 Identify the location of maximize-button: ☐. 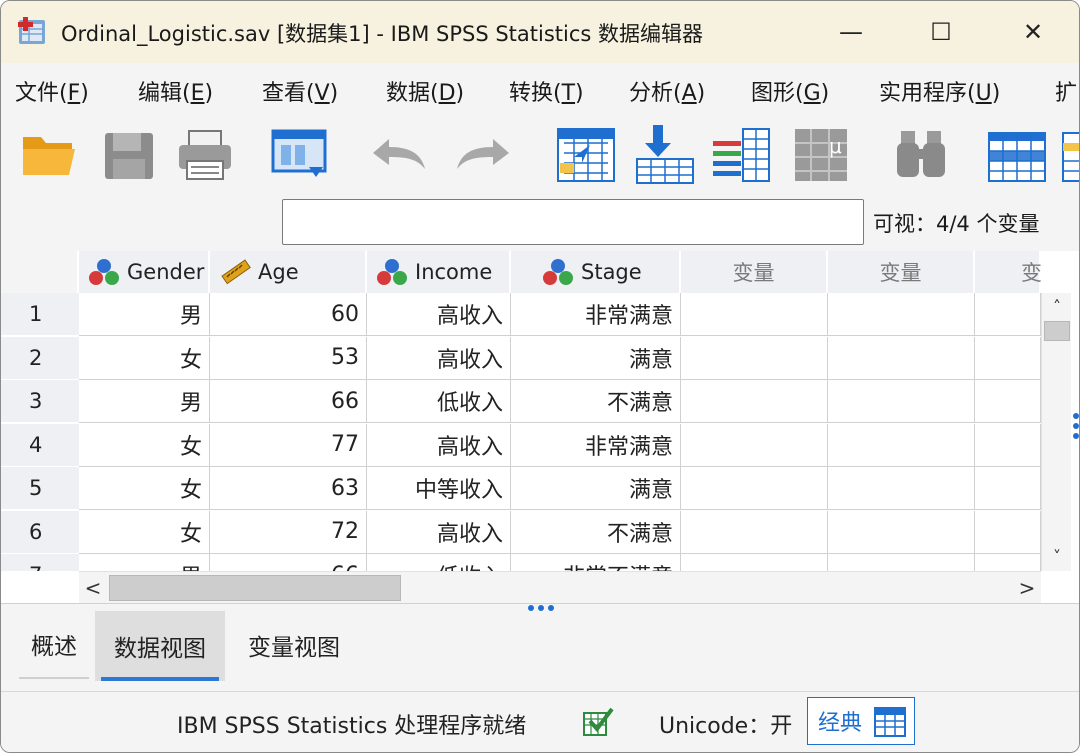
(941, 32).